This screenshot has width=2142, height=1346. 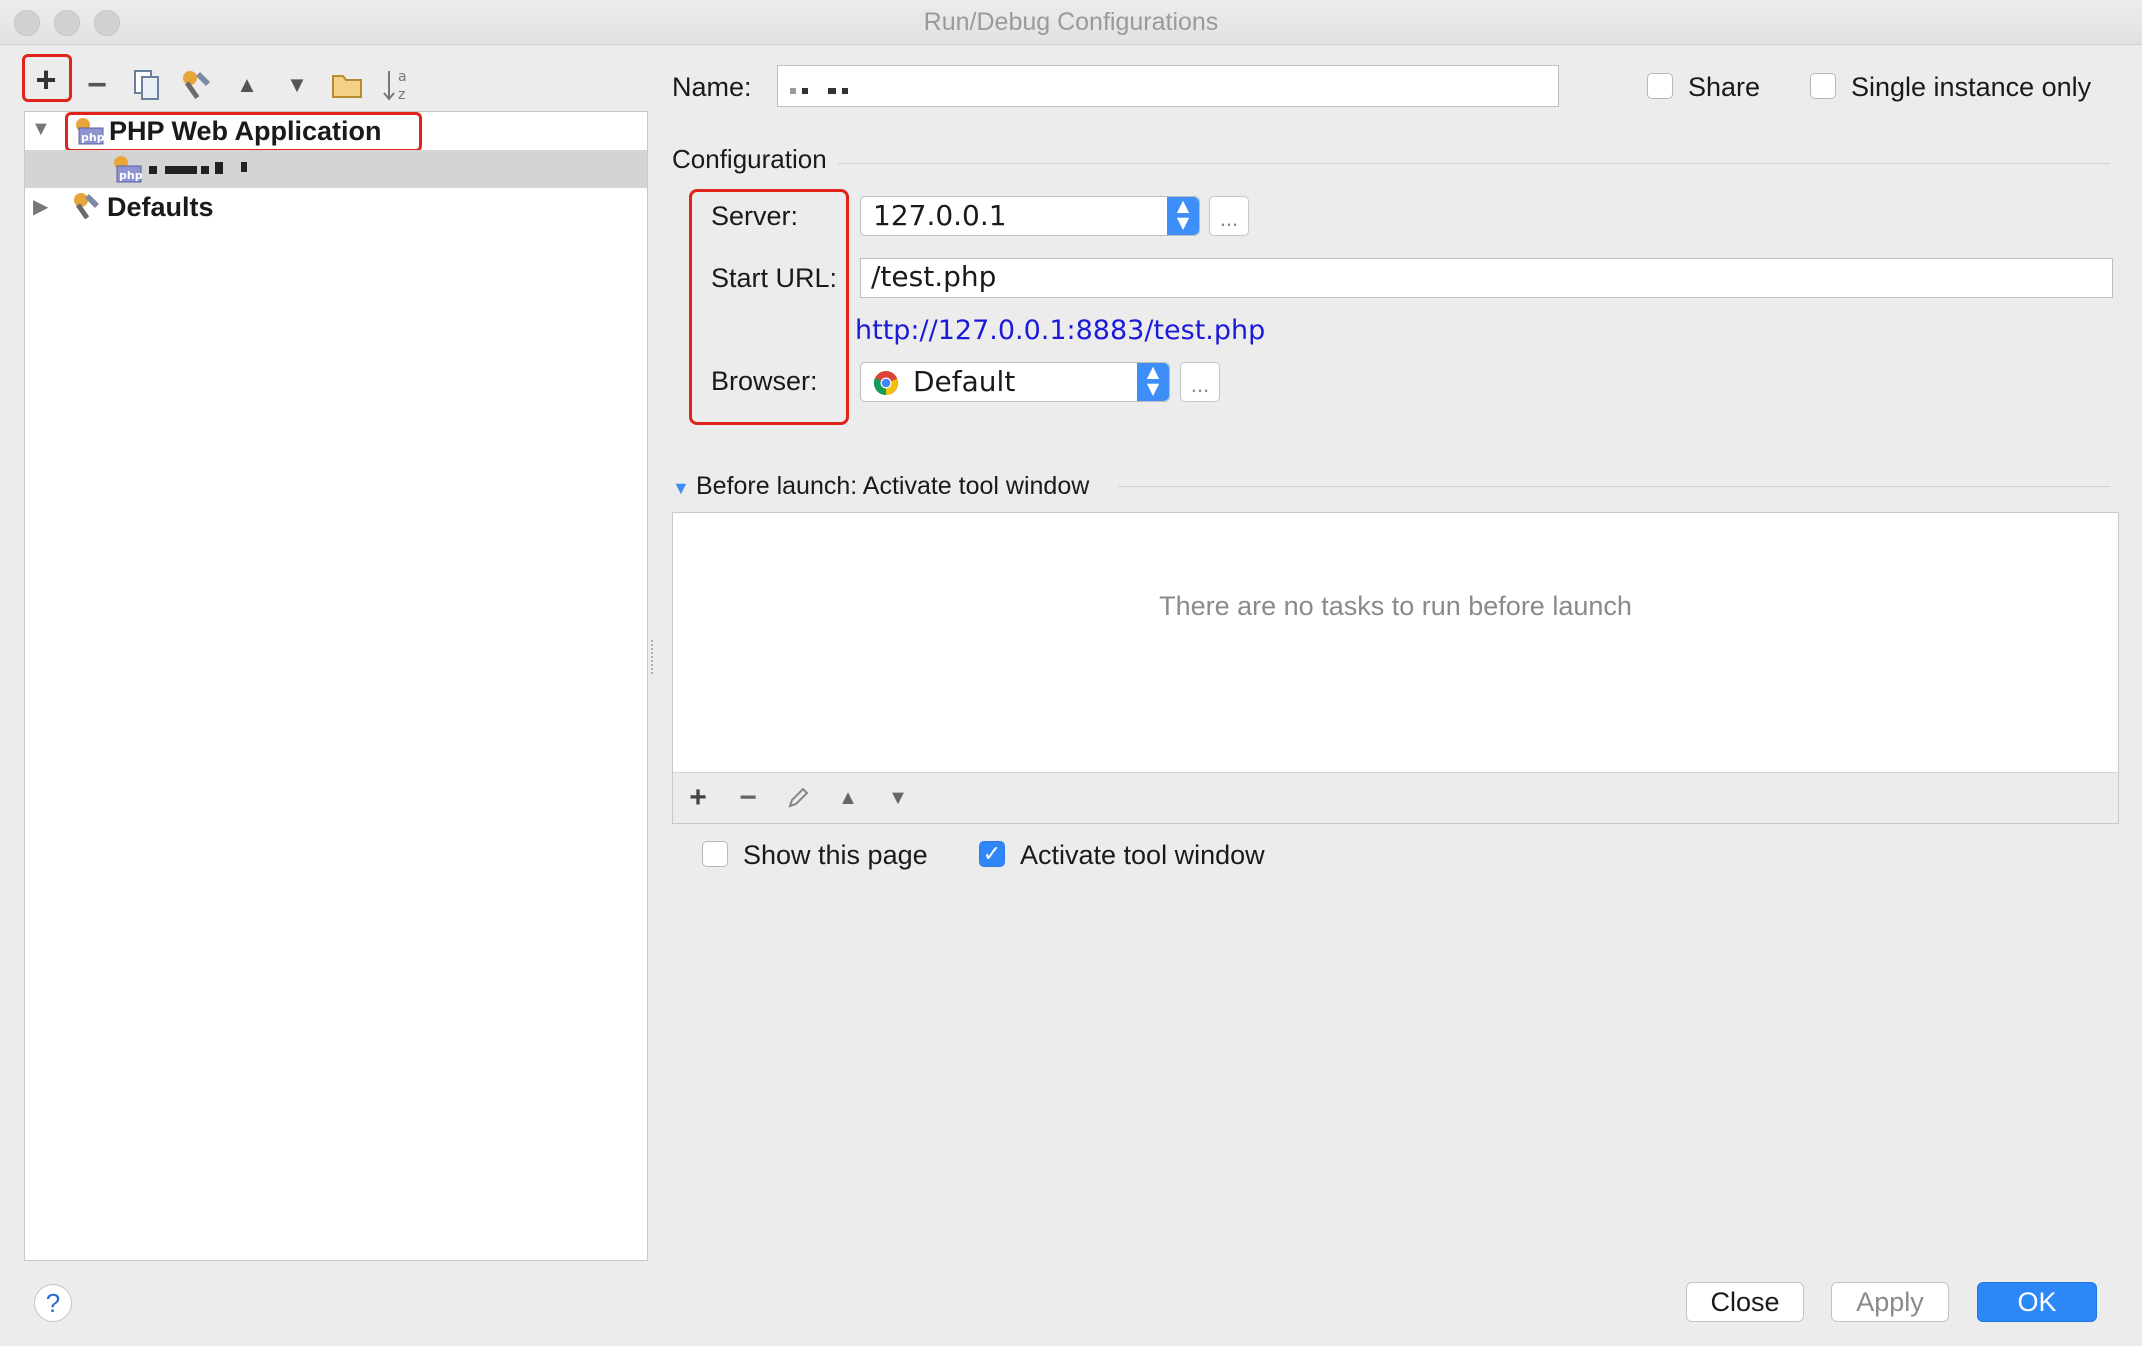 What do you see at coordinates (681, 488) in the screenshot?
I see `collapse-arrow-icon: ▼` at bounding box center [681, 488].